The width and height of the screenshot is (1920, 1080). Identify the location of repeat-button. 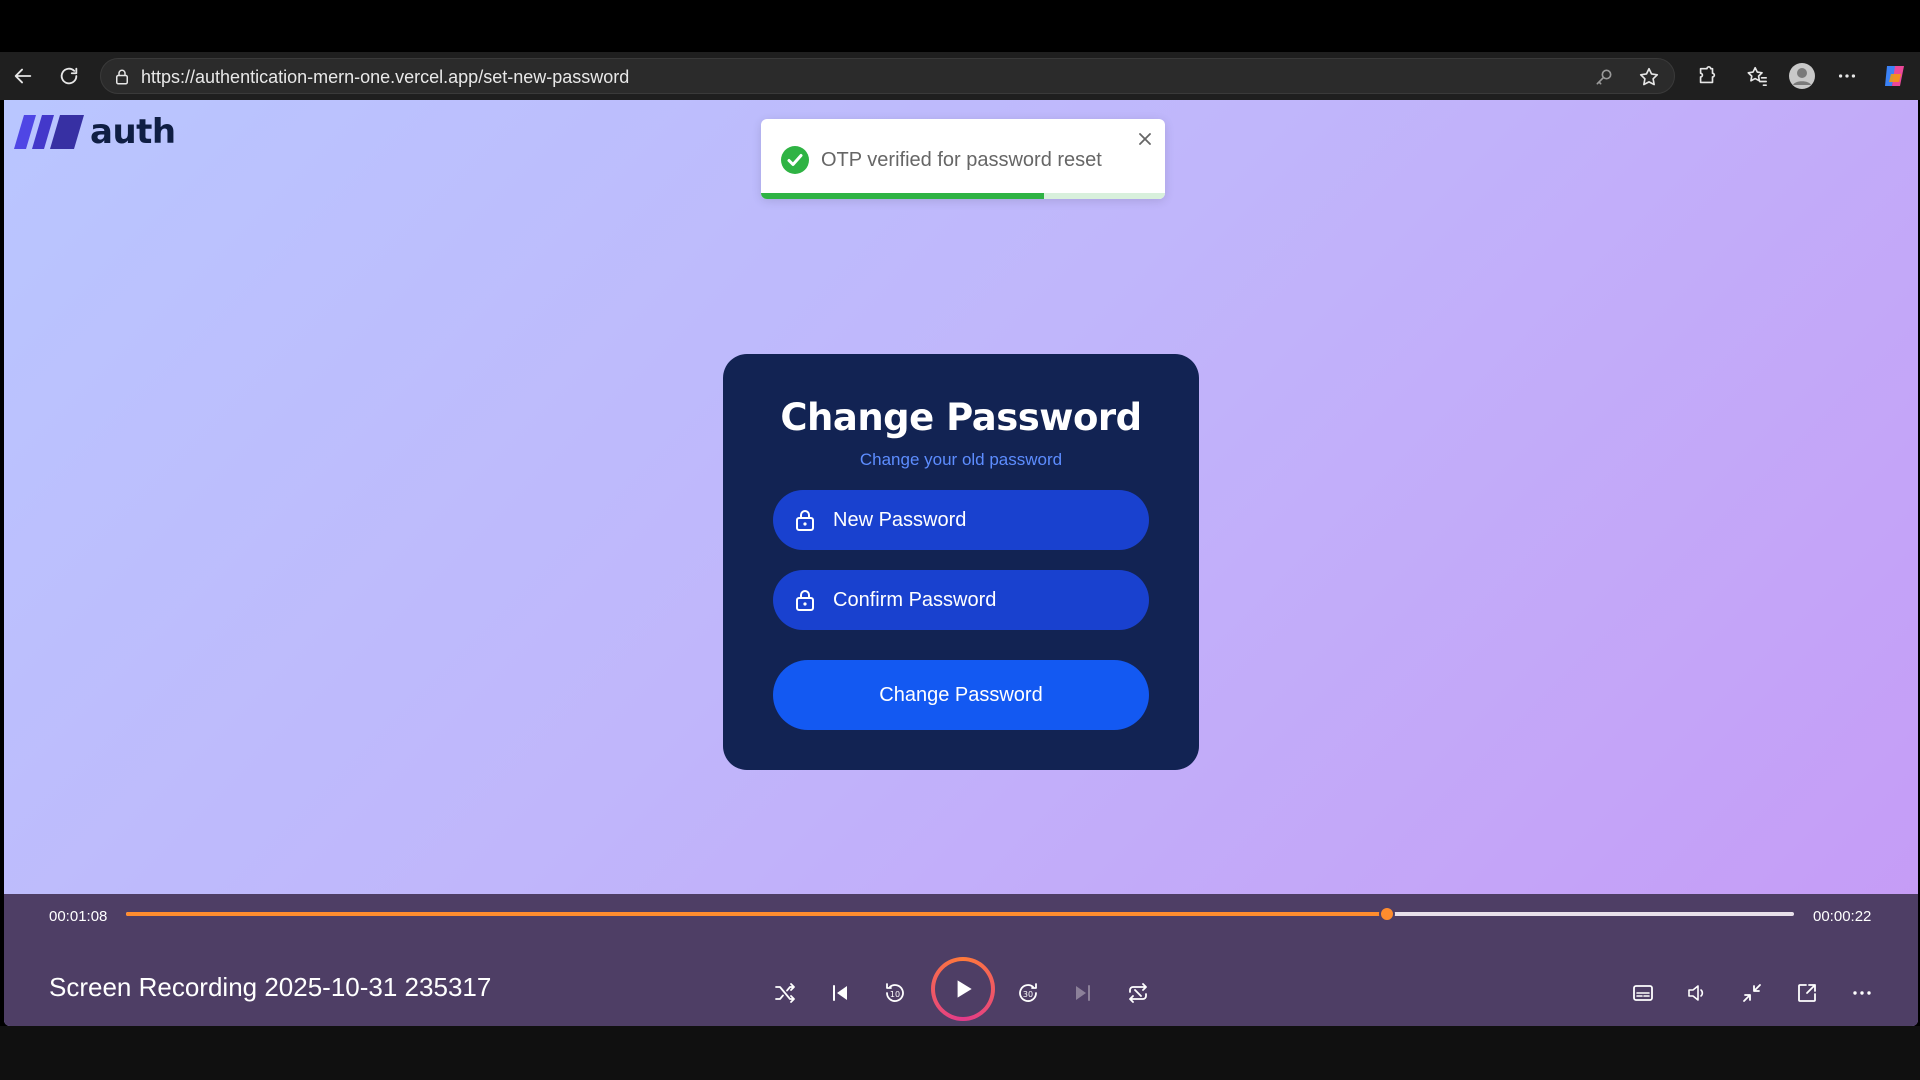
(1138, 993).